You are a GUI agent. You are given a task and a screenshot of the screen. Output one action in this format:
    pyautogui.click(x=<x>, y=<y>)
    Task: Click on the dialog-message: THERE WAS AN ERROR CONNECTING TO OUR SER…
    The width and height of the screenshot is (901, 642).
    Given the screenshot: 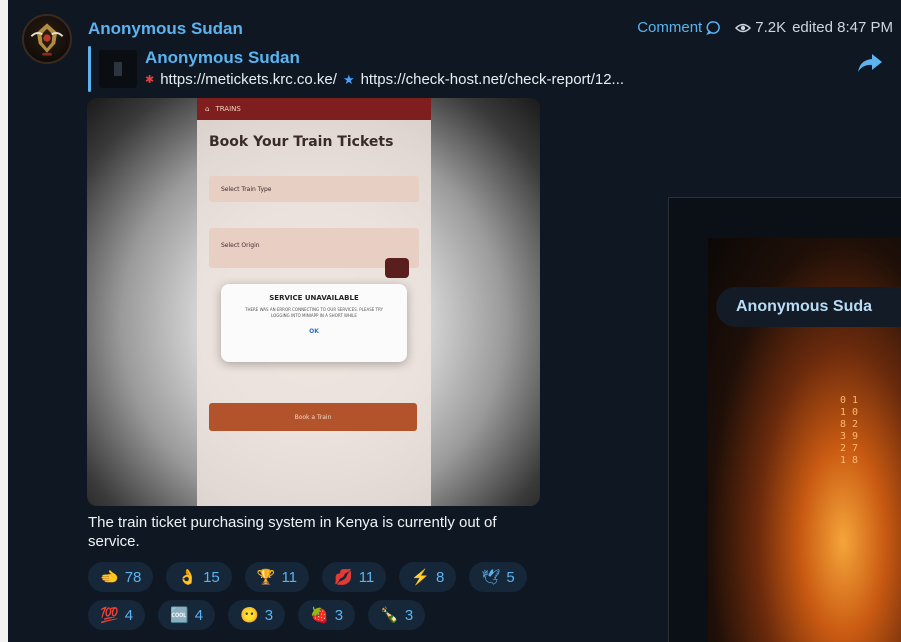 What is the action you would take?
    pyautogui.click(x=314, y=312)
    